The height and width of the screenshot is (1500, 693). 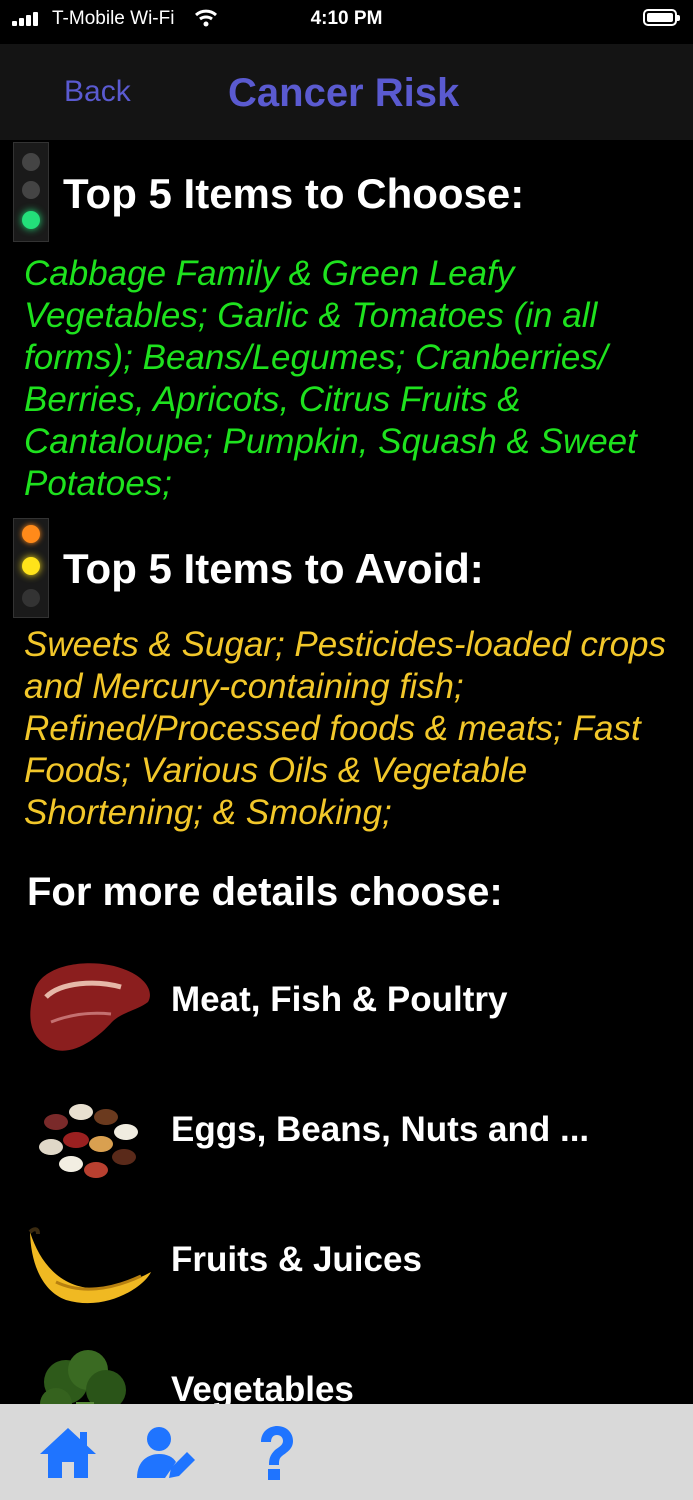 I want to click on category-label: Meat, Fish & Poultry, so click(x=339, y=999).